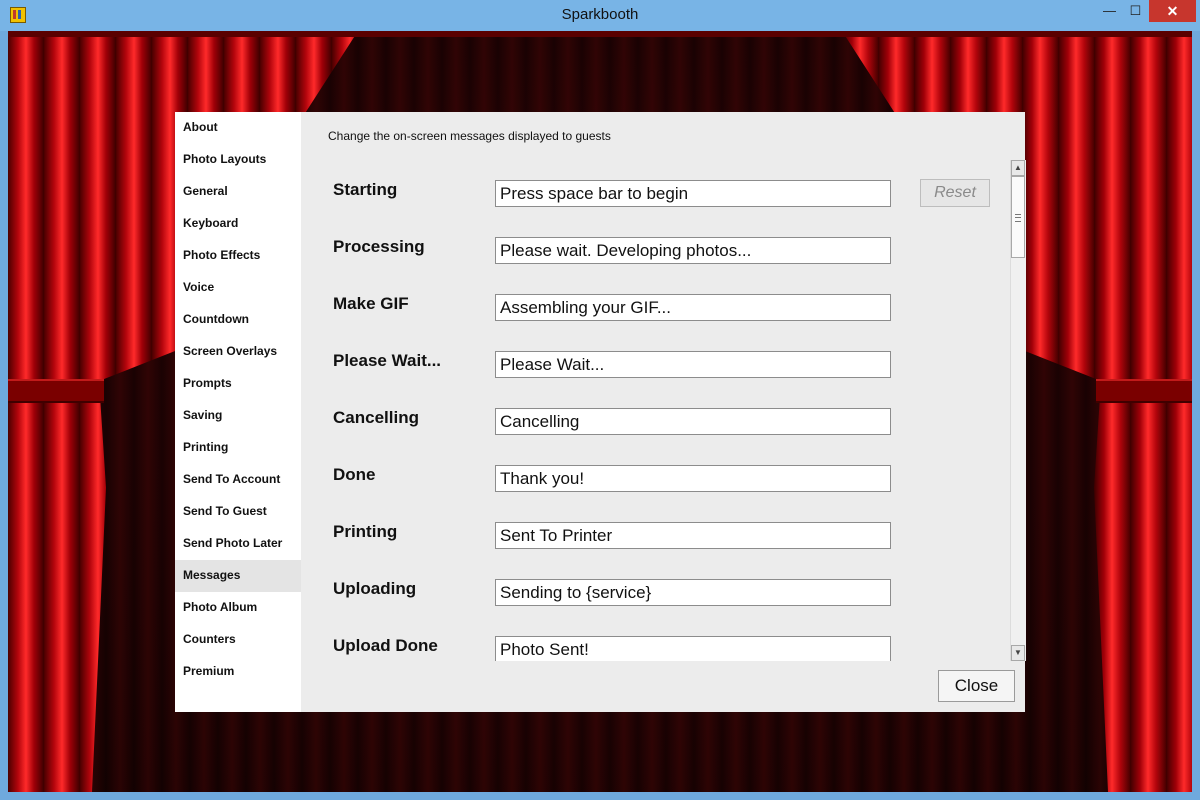  Describe the element at coordinates (238, 608) in the screenshot. I see `sidebar-item-photo-album: Photo Album` at that location.